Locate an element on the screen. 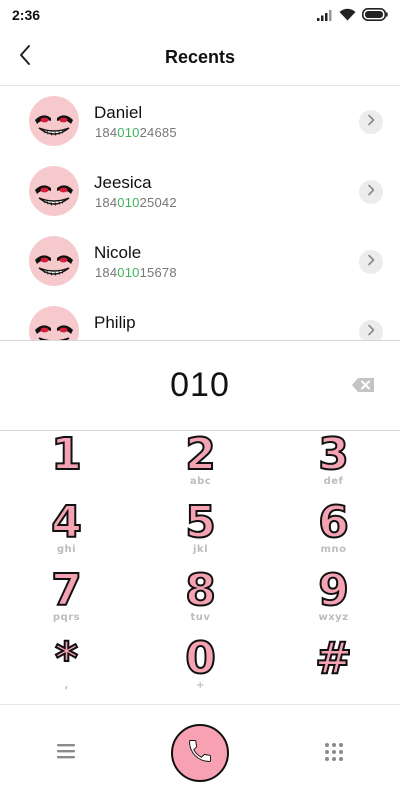  key-digit: 0 is located at coordinates (200, 658).